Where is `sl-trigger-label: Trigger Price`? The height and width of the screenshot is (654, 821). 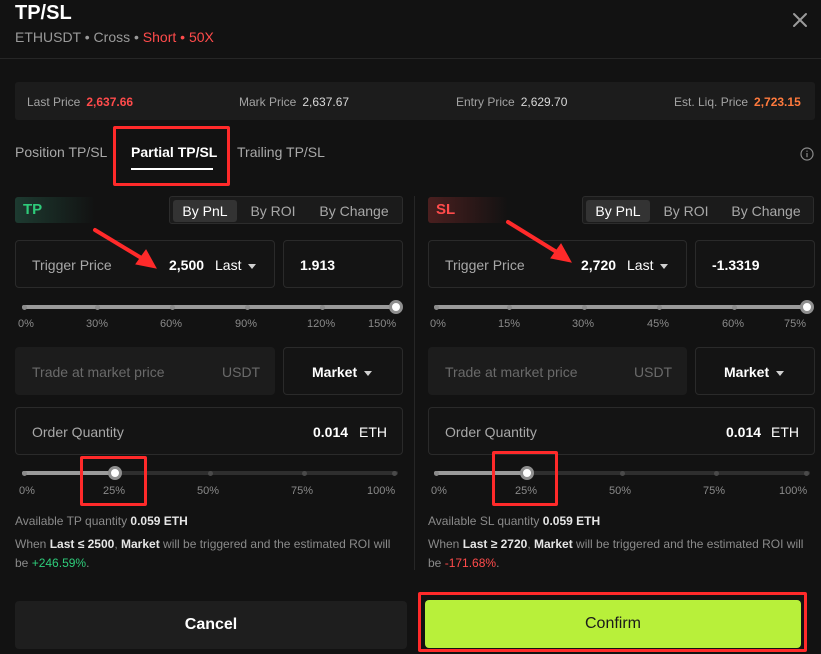
sl-trigger-label: Trigger Price is located at coordinates (485, 265).